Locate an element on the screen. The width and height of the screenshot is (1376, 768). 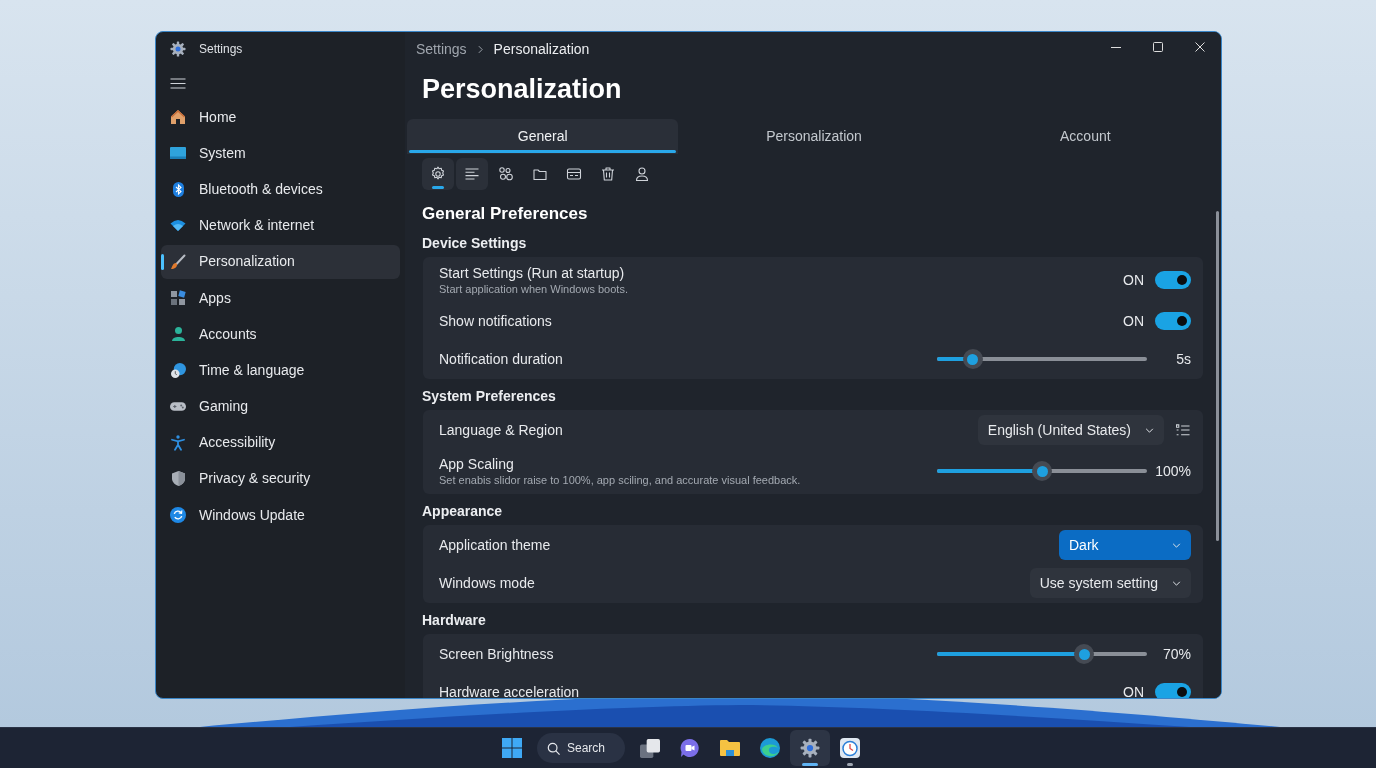
setting-label: Show notifications is located at coordinates (495, 321).